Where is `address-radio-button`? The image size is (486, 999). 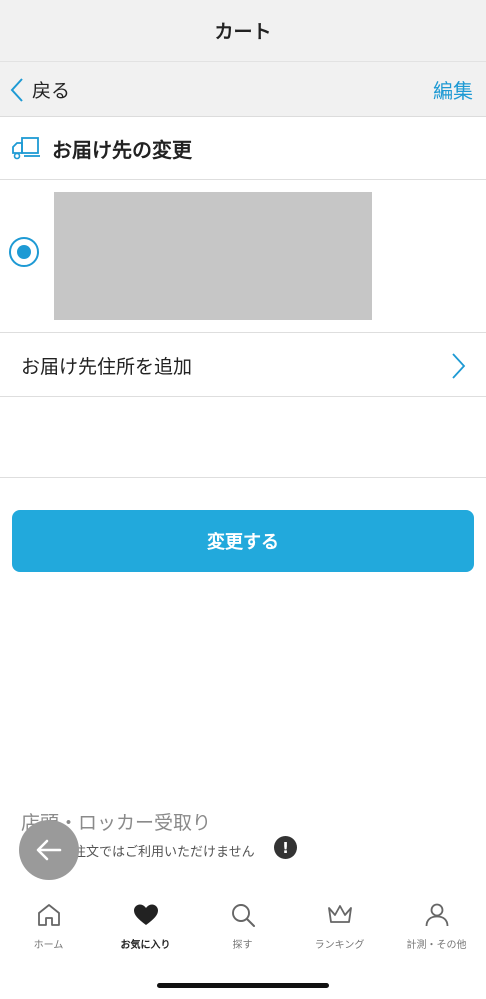
address-radio-button is located at coordinates (24, 252).